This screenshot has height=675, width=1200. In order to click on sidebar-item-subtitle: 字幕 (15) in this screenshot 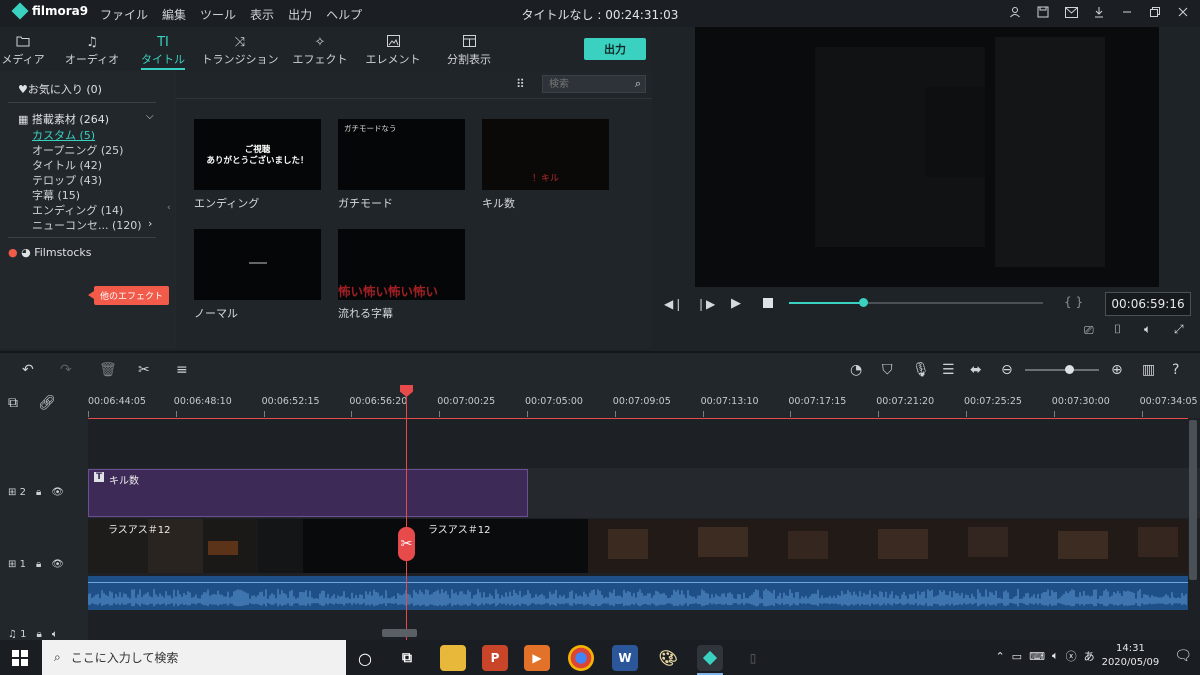, I will do `click(56, 195)`.